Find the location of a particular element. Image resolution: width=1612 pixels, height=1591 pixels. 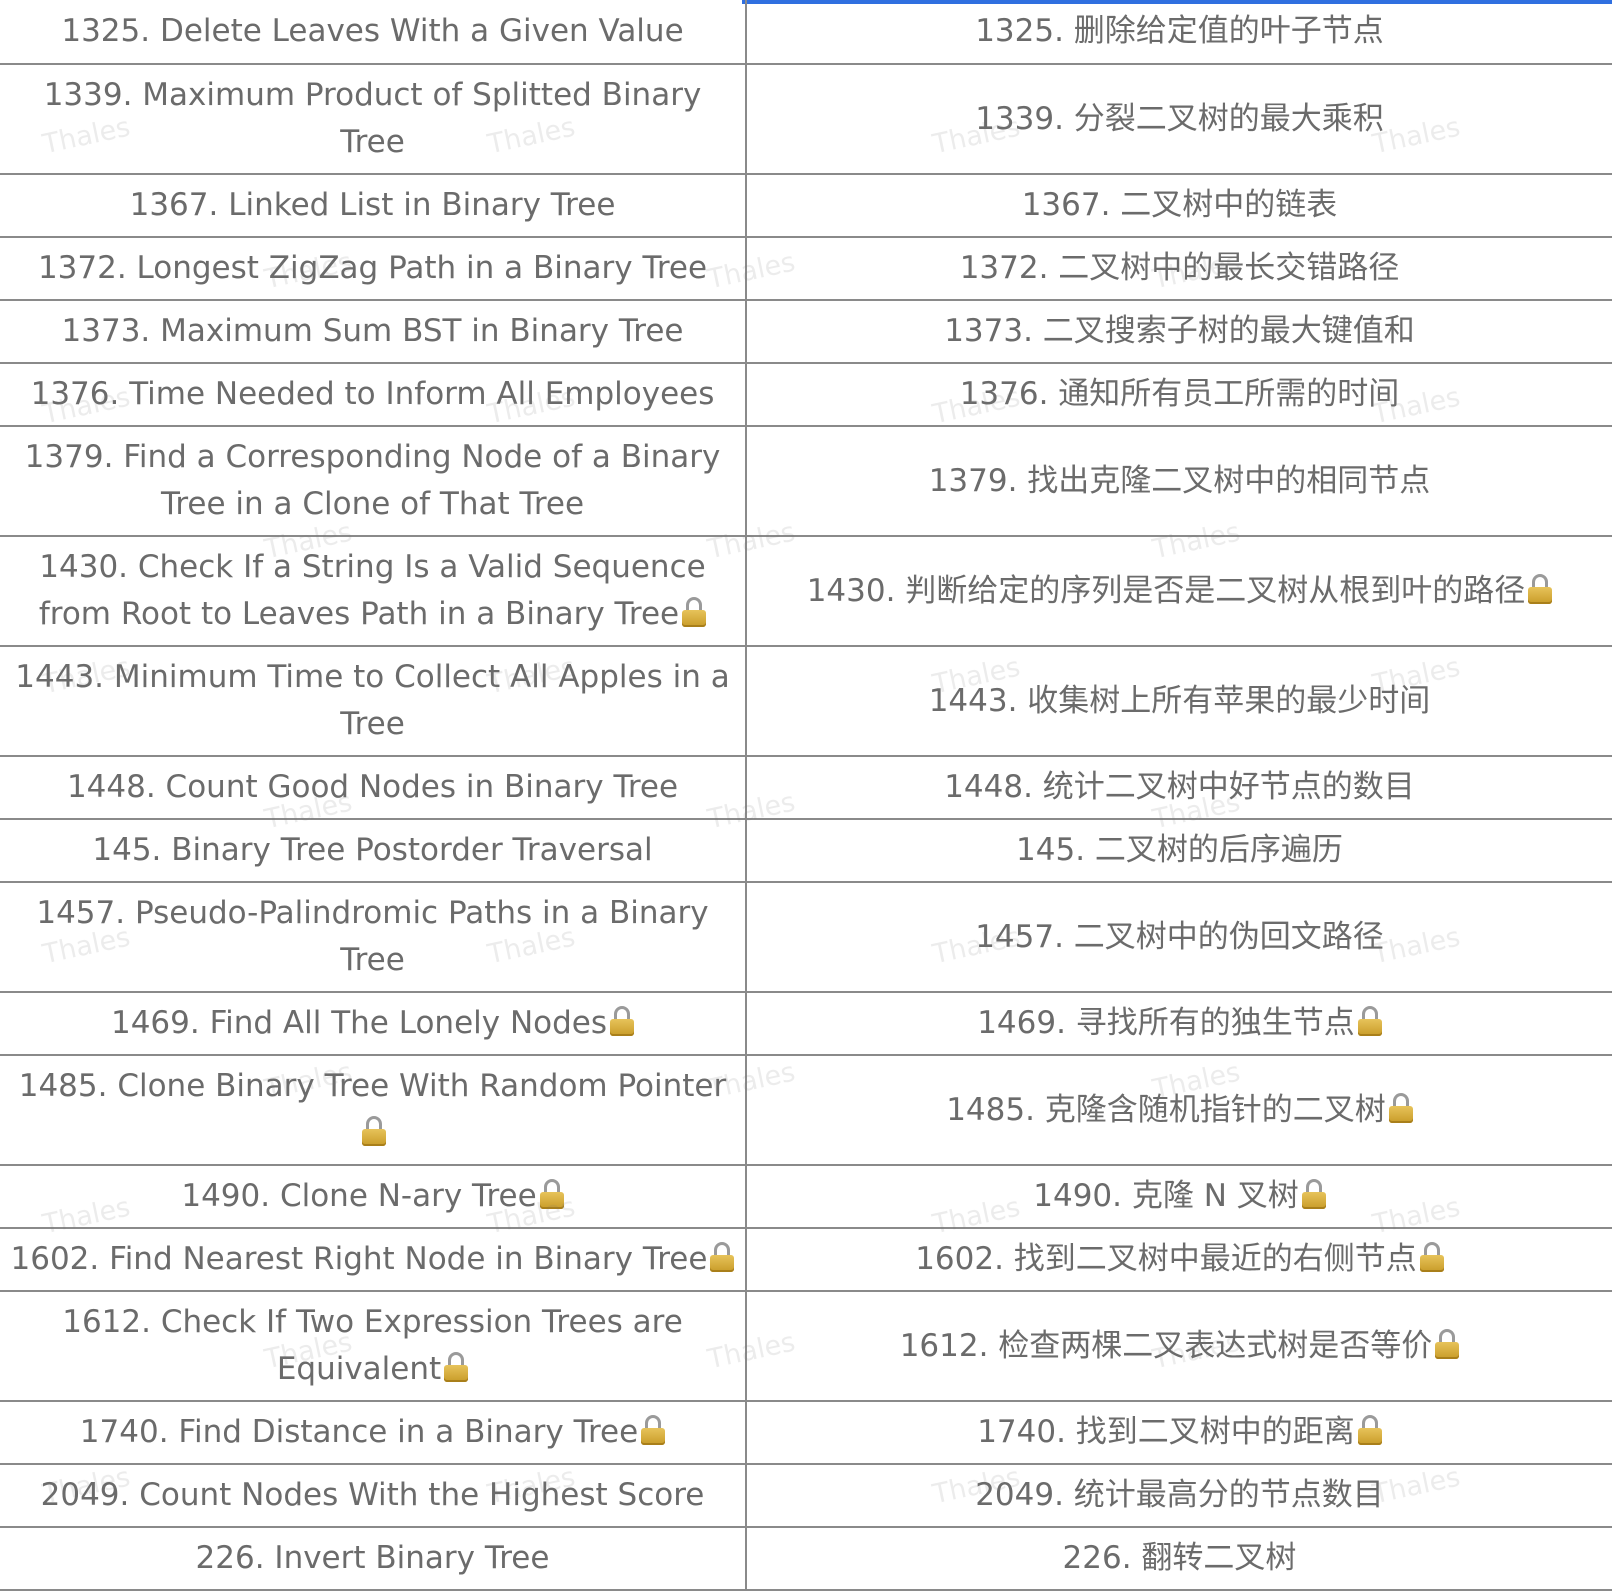

problem-title-zh: 1740. 找到二叉树中的距离 is located at coordinates (1178, 1432).